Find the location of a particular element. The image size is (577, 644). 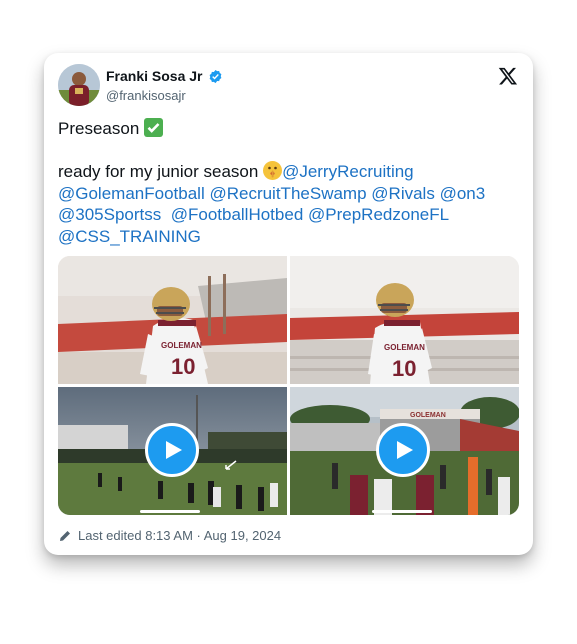

edit-info: Last edited 8:13 AM · Aug 19, 2024 is located at coordinates (169, 535).